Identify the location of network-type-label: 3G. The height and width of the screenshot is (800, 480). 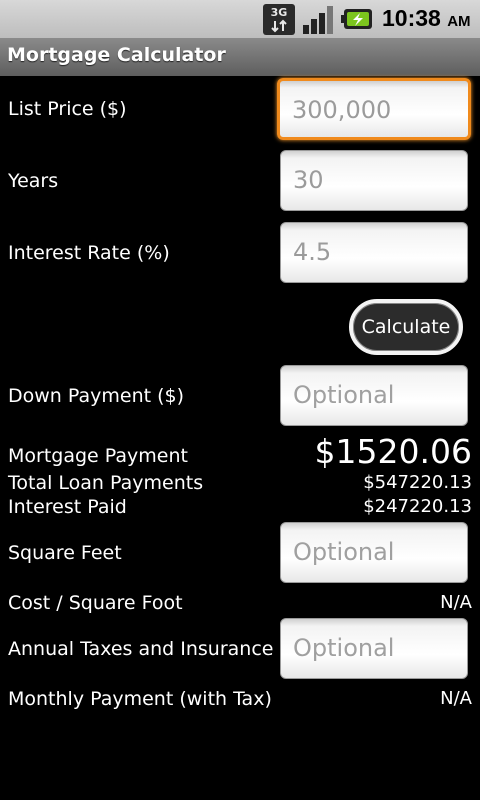
(279, 12).